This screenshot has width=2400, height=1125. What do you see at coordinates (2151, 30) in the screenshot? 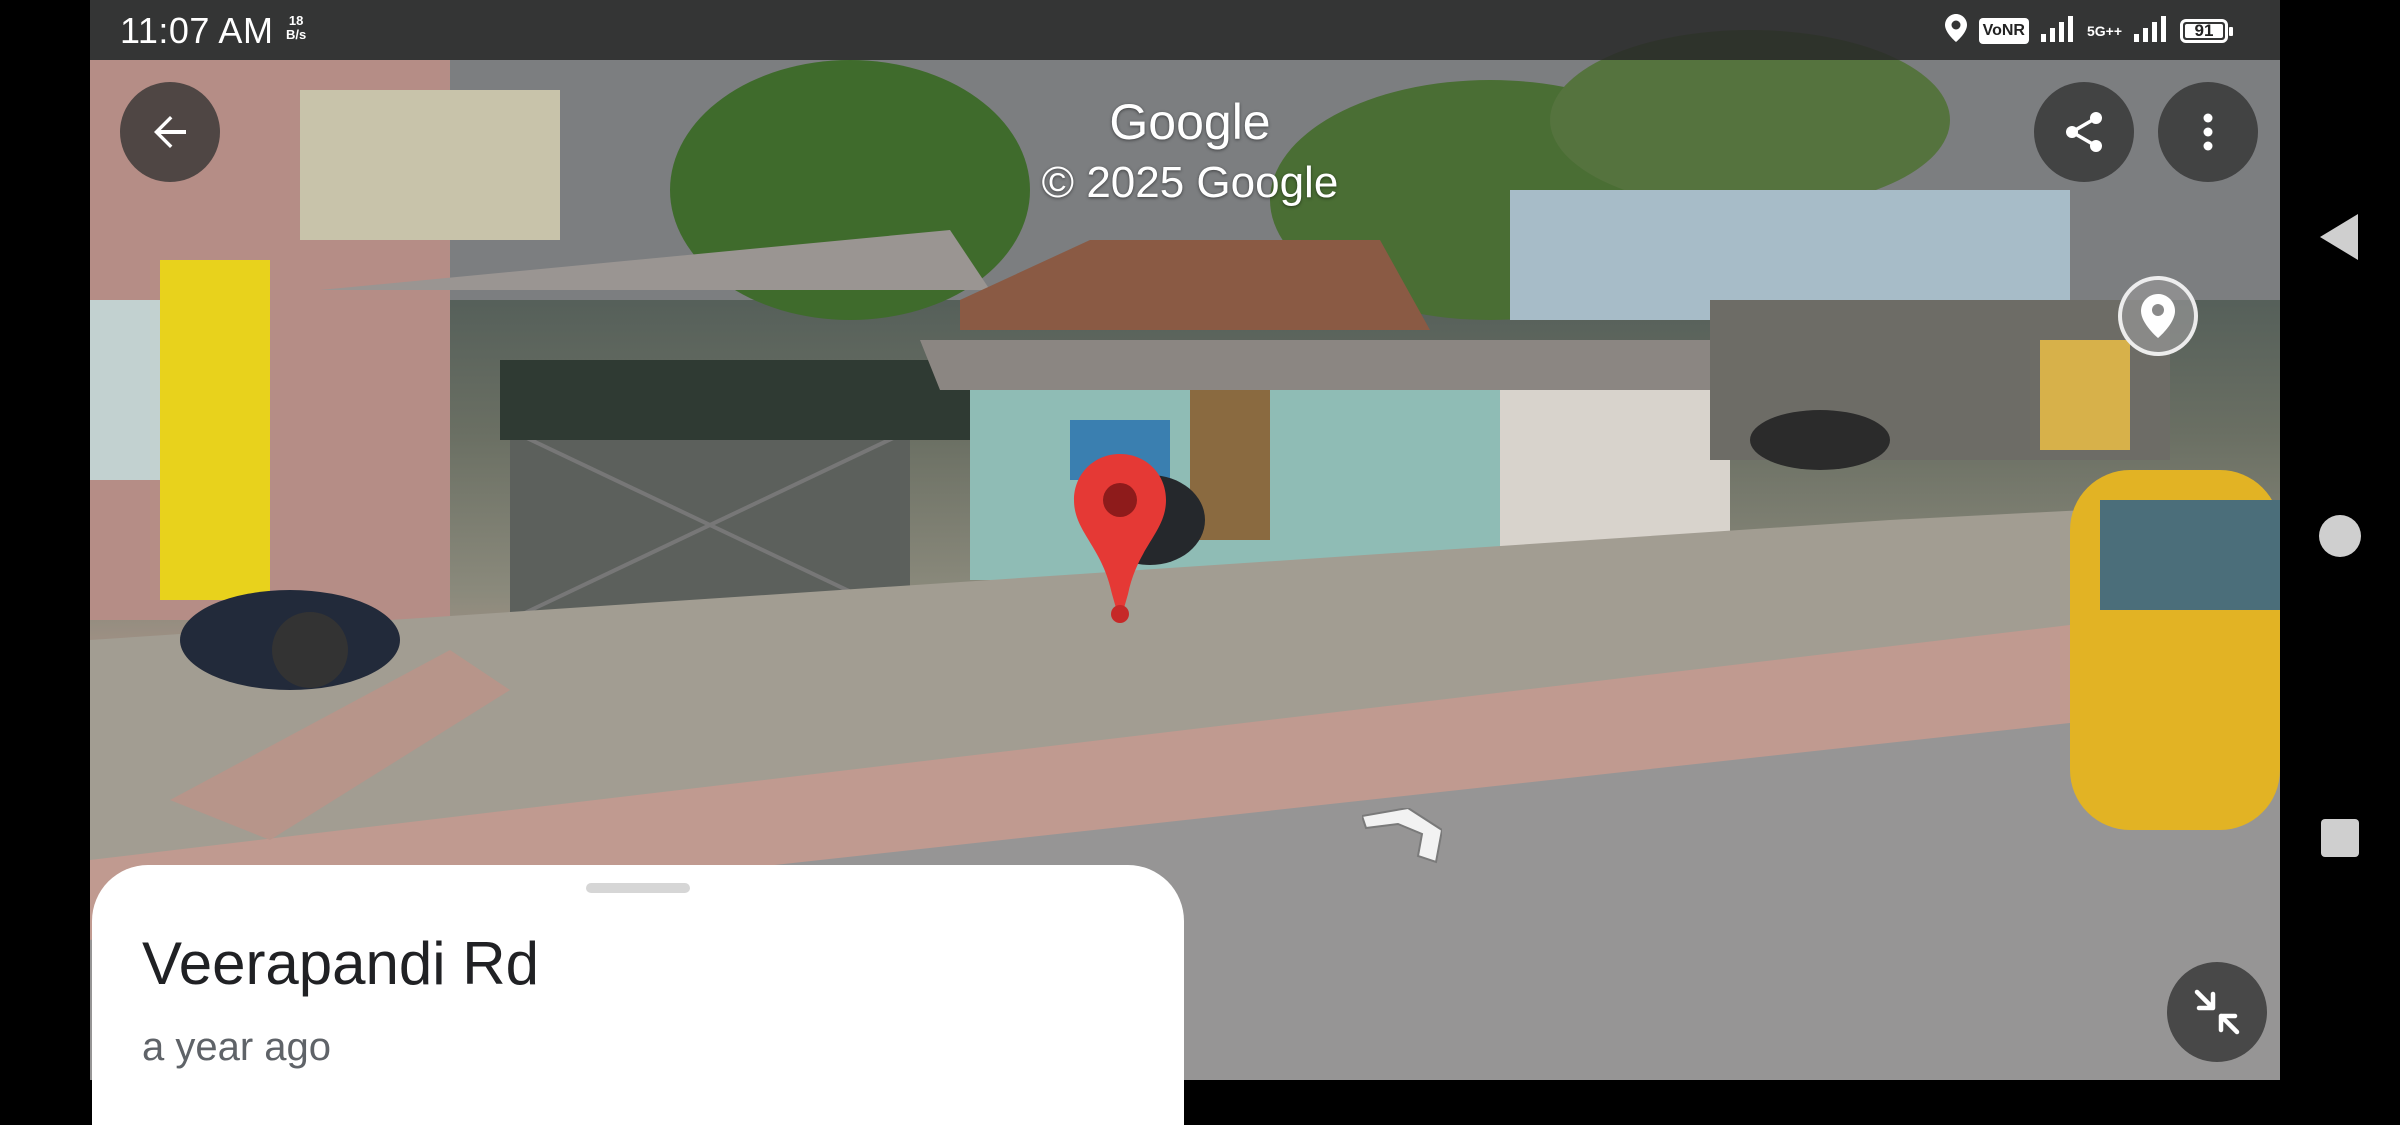
I see `signal-strength-2-icon` at bounding box center [2151, 30].